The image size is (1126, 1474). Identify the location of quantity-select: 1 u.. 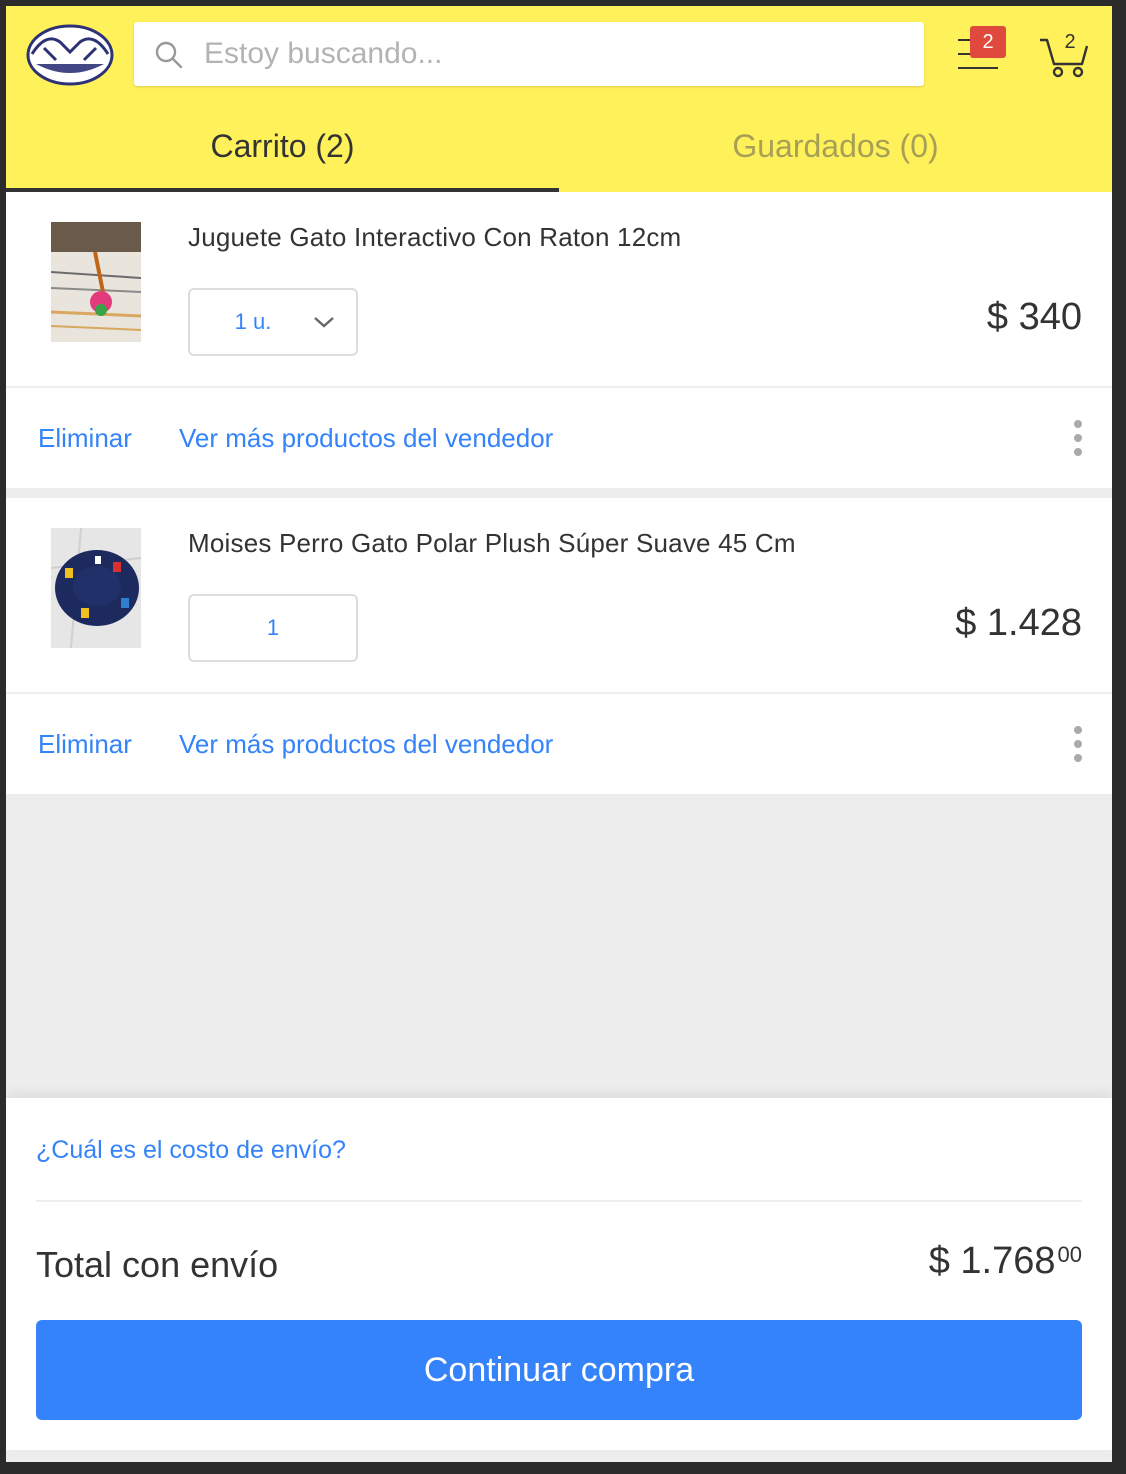
(273, 322).